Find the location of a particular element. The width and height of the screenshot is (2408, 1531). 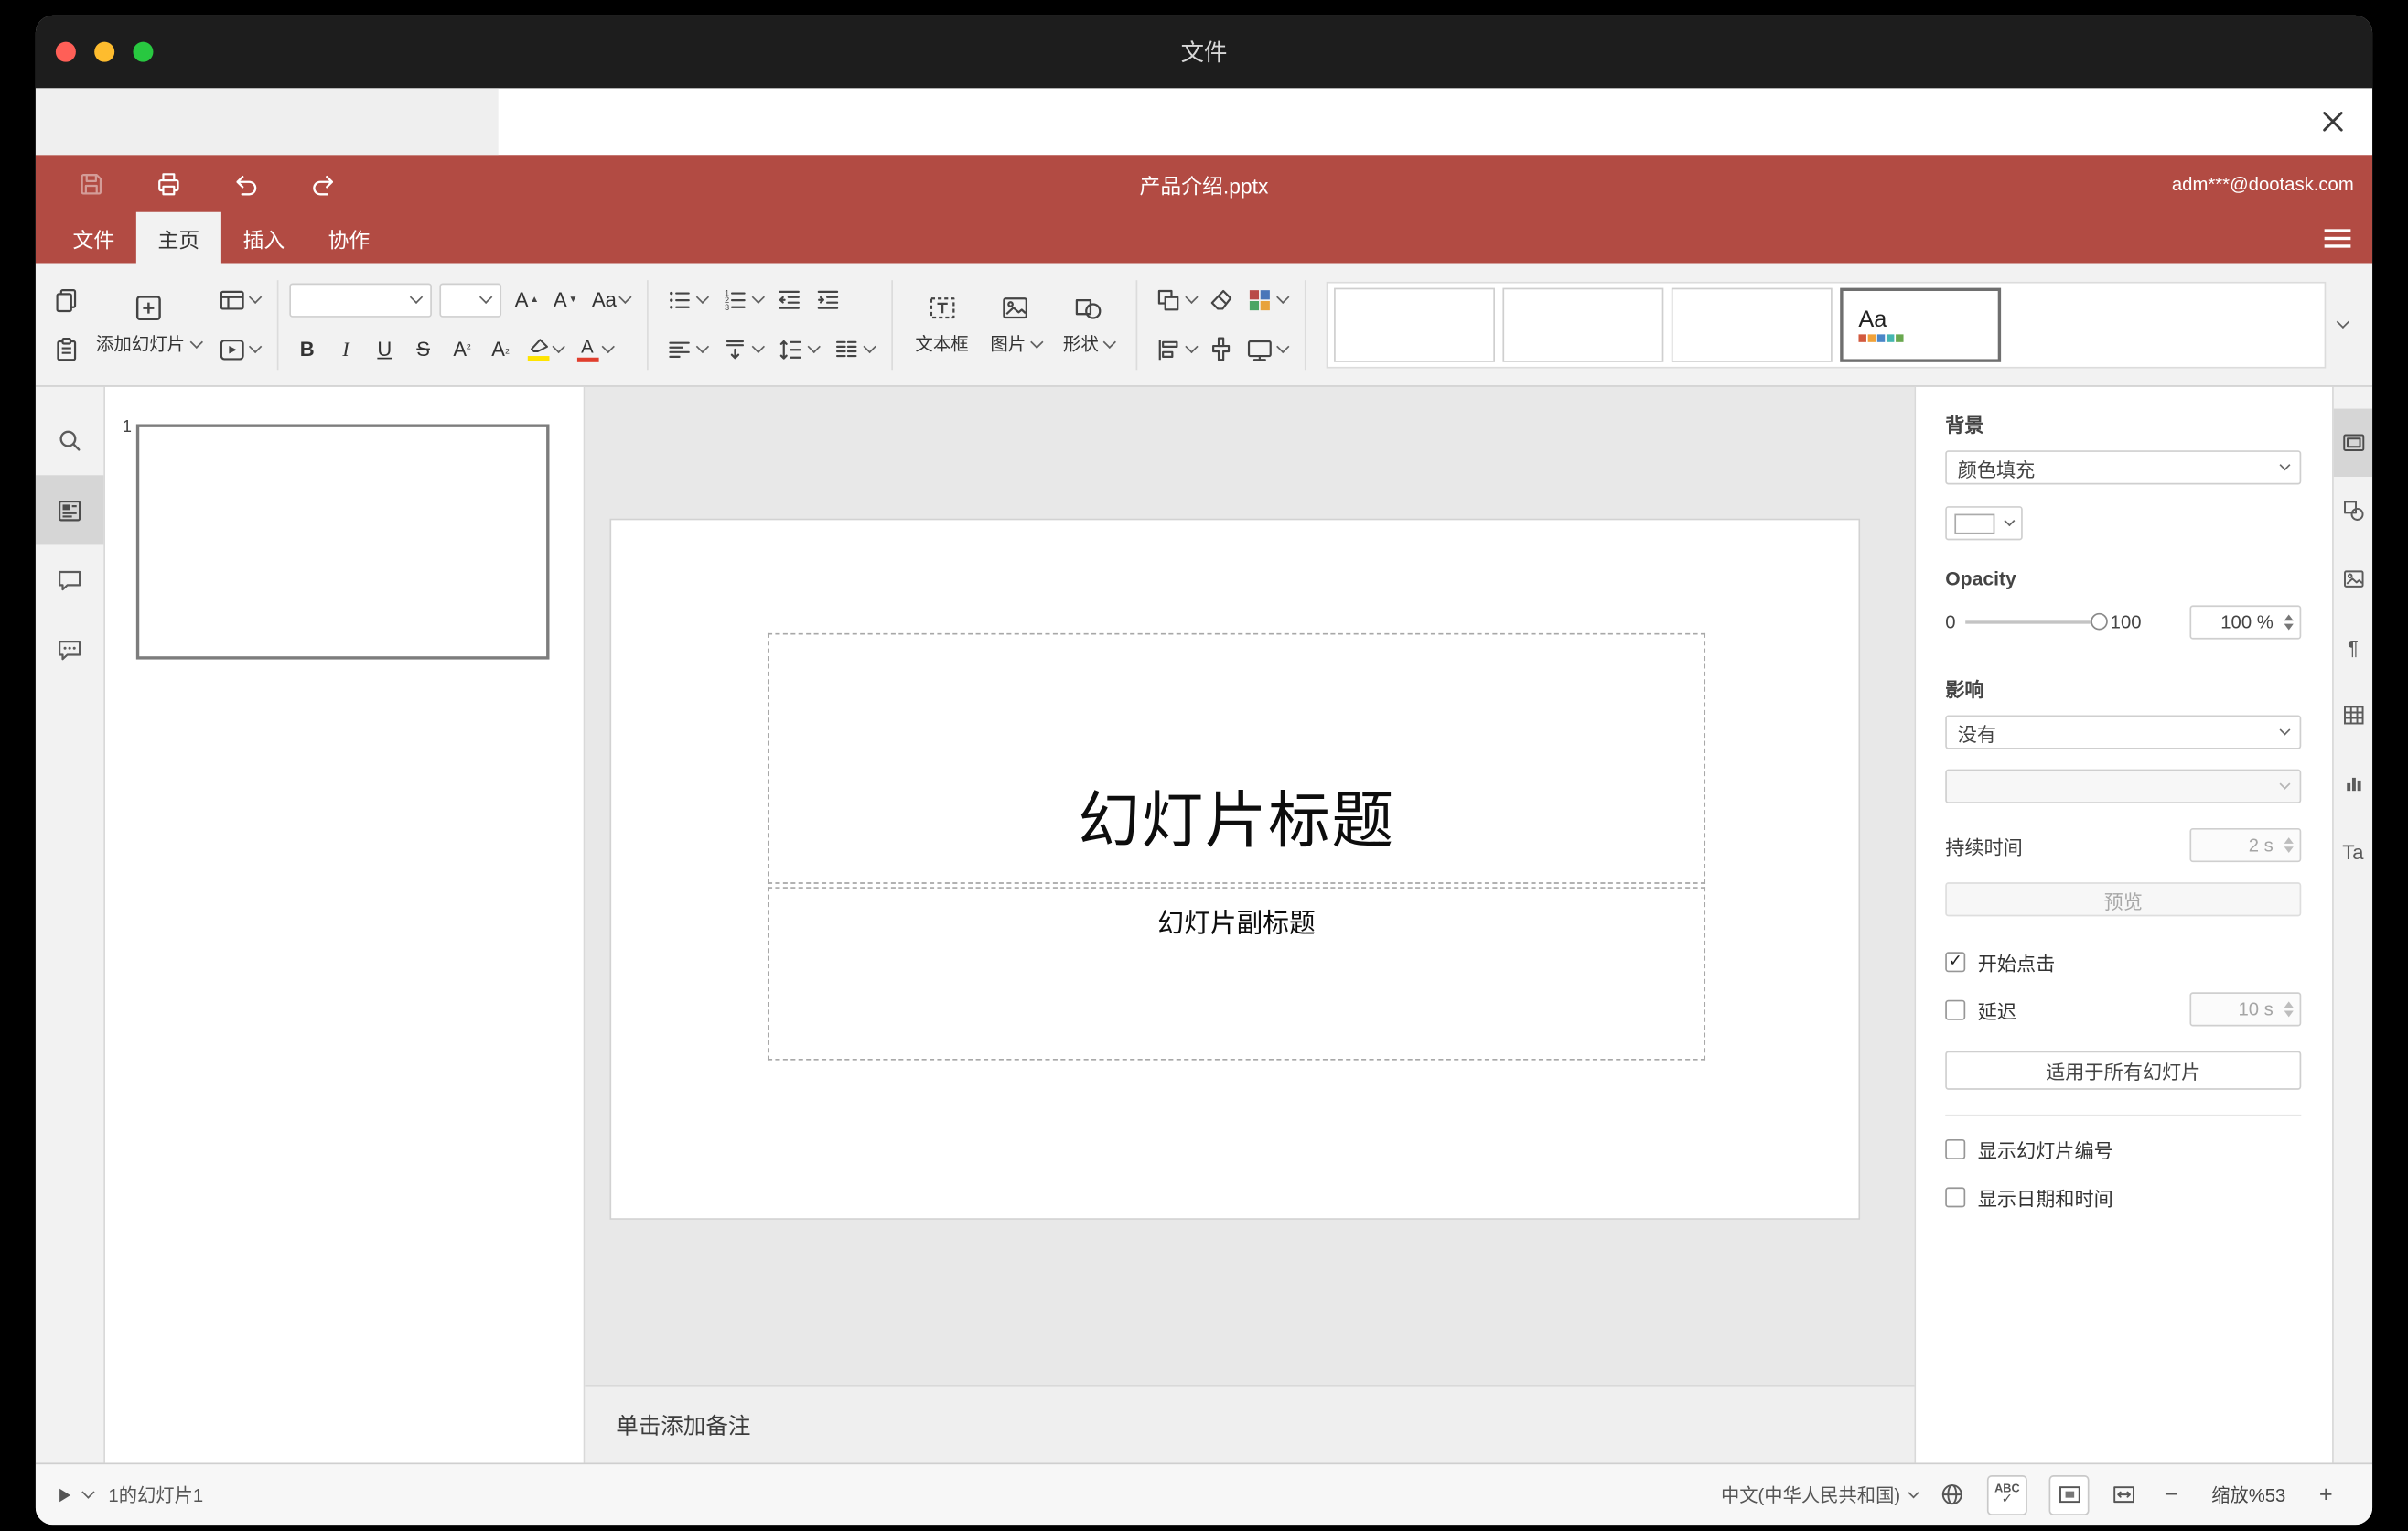

start-on-click-checkbox: ✓ is located at coordinates (1955, 962).